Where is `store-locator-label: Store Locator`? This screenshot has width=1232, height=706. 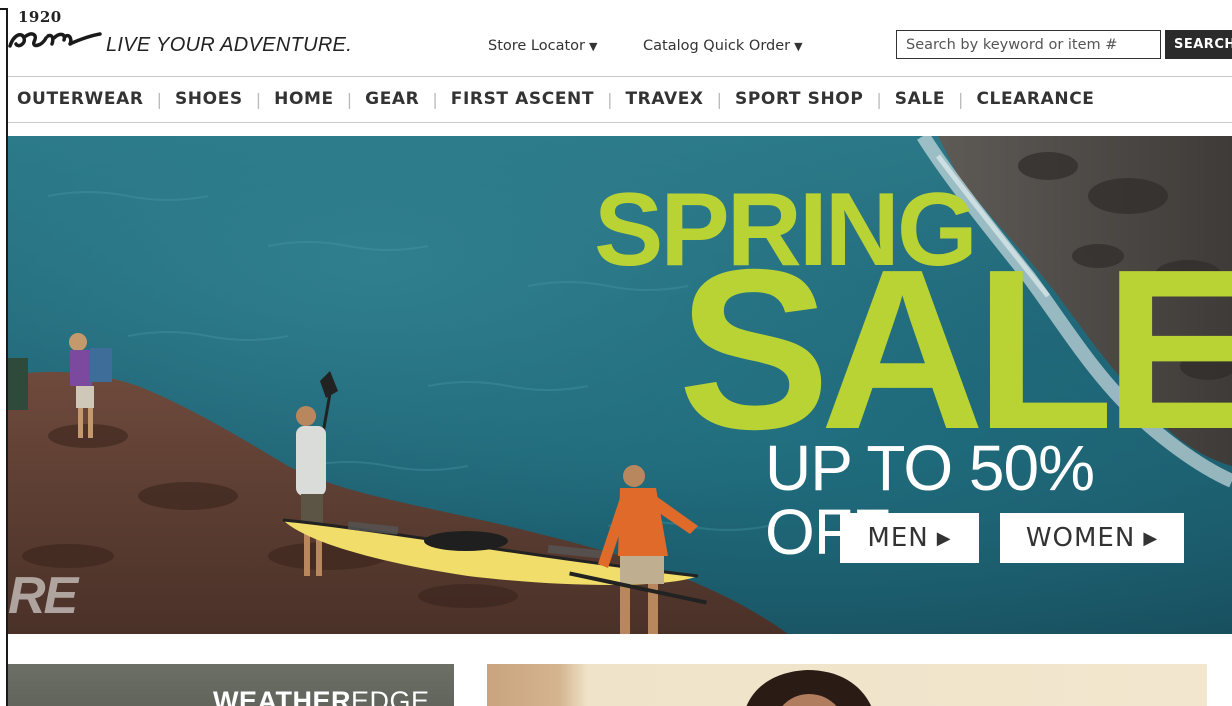
store-locator-label: Store Locator is located at coordinates (537, 46).